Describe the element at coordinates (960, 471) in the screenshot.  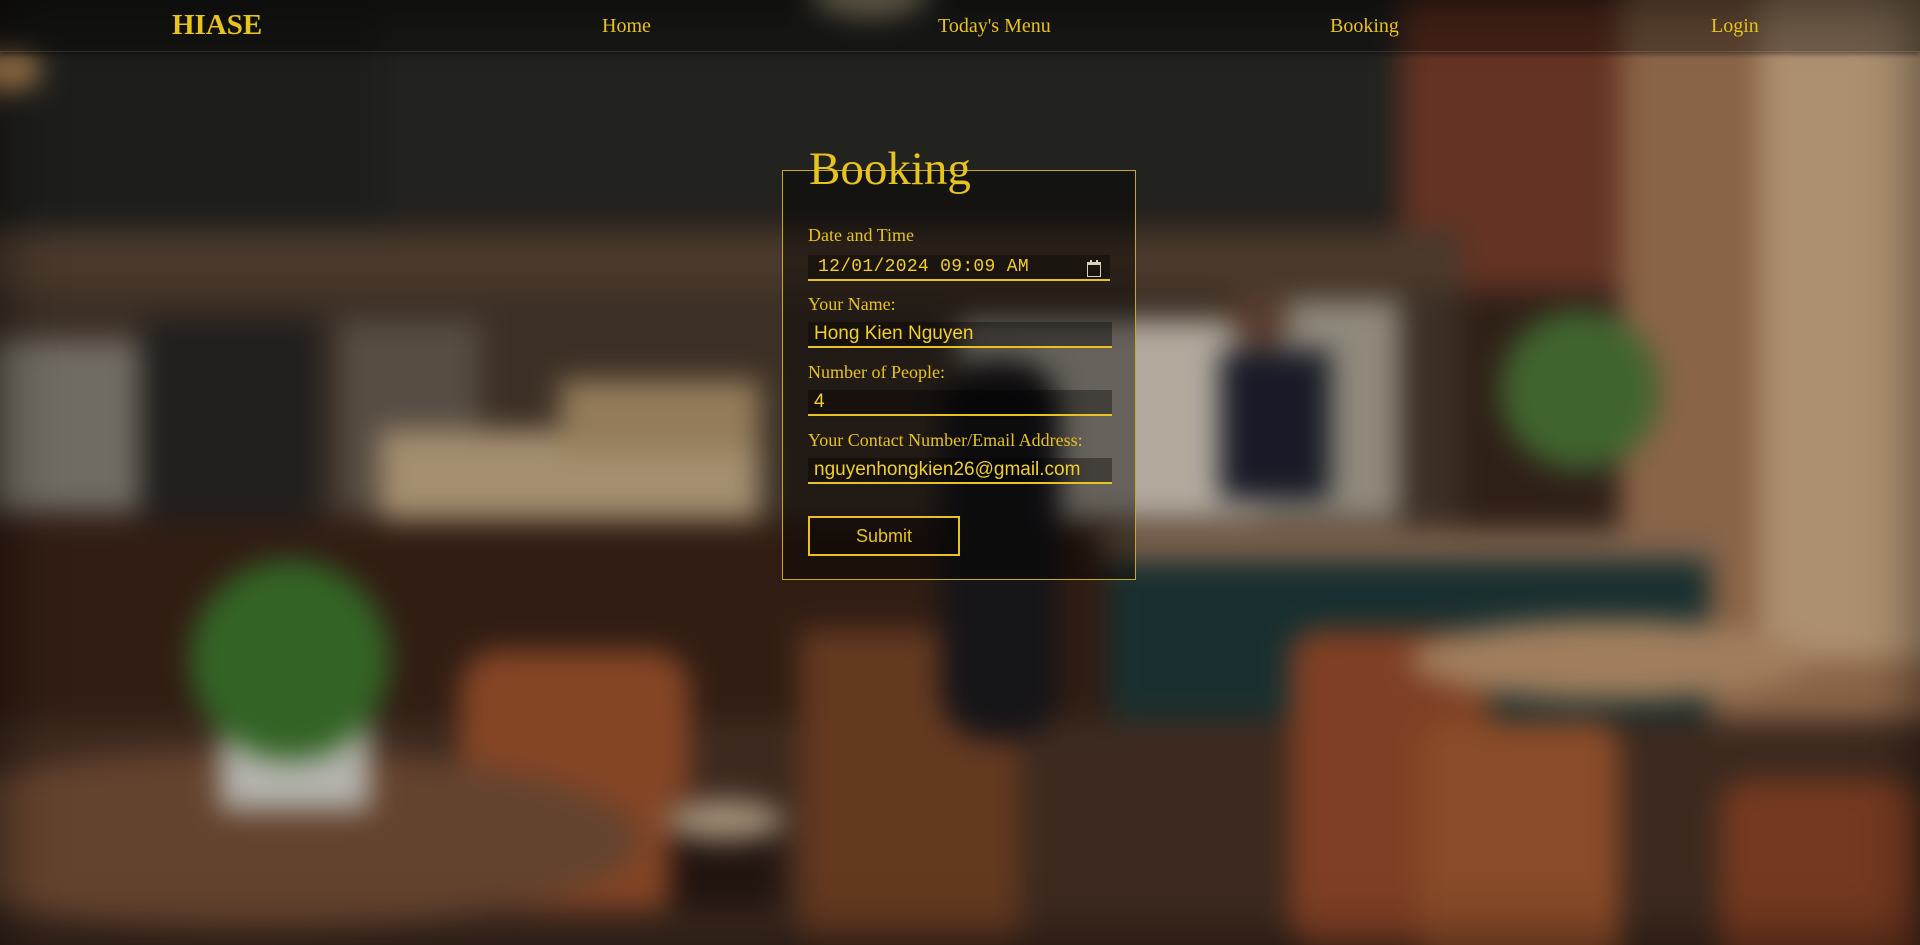
I see `contact-input` at that location.